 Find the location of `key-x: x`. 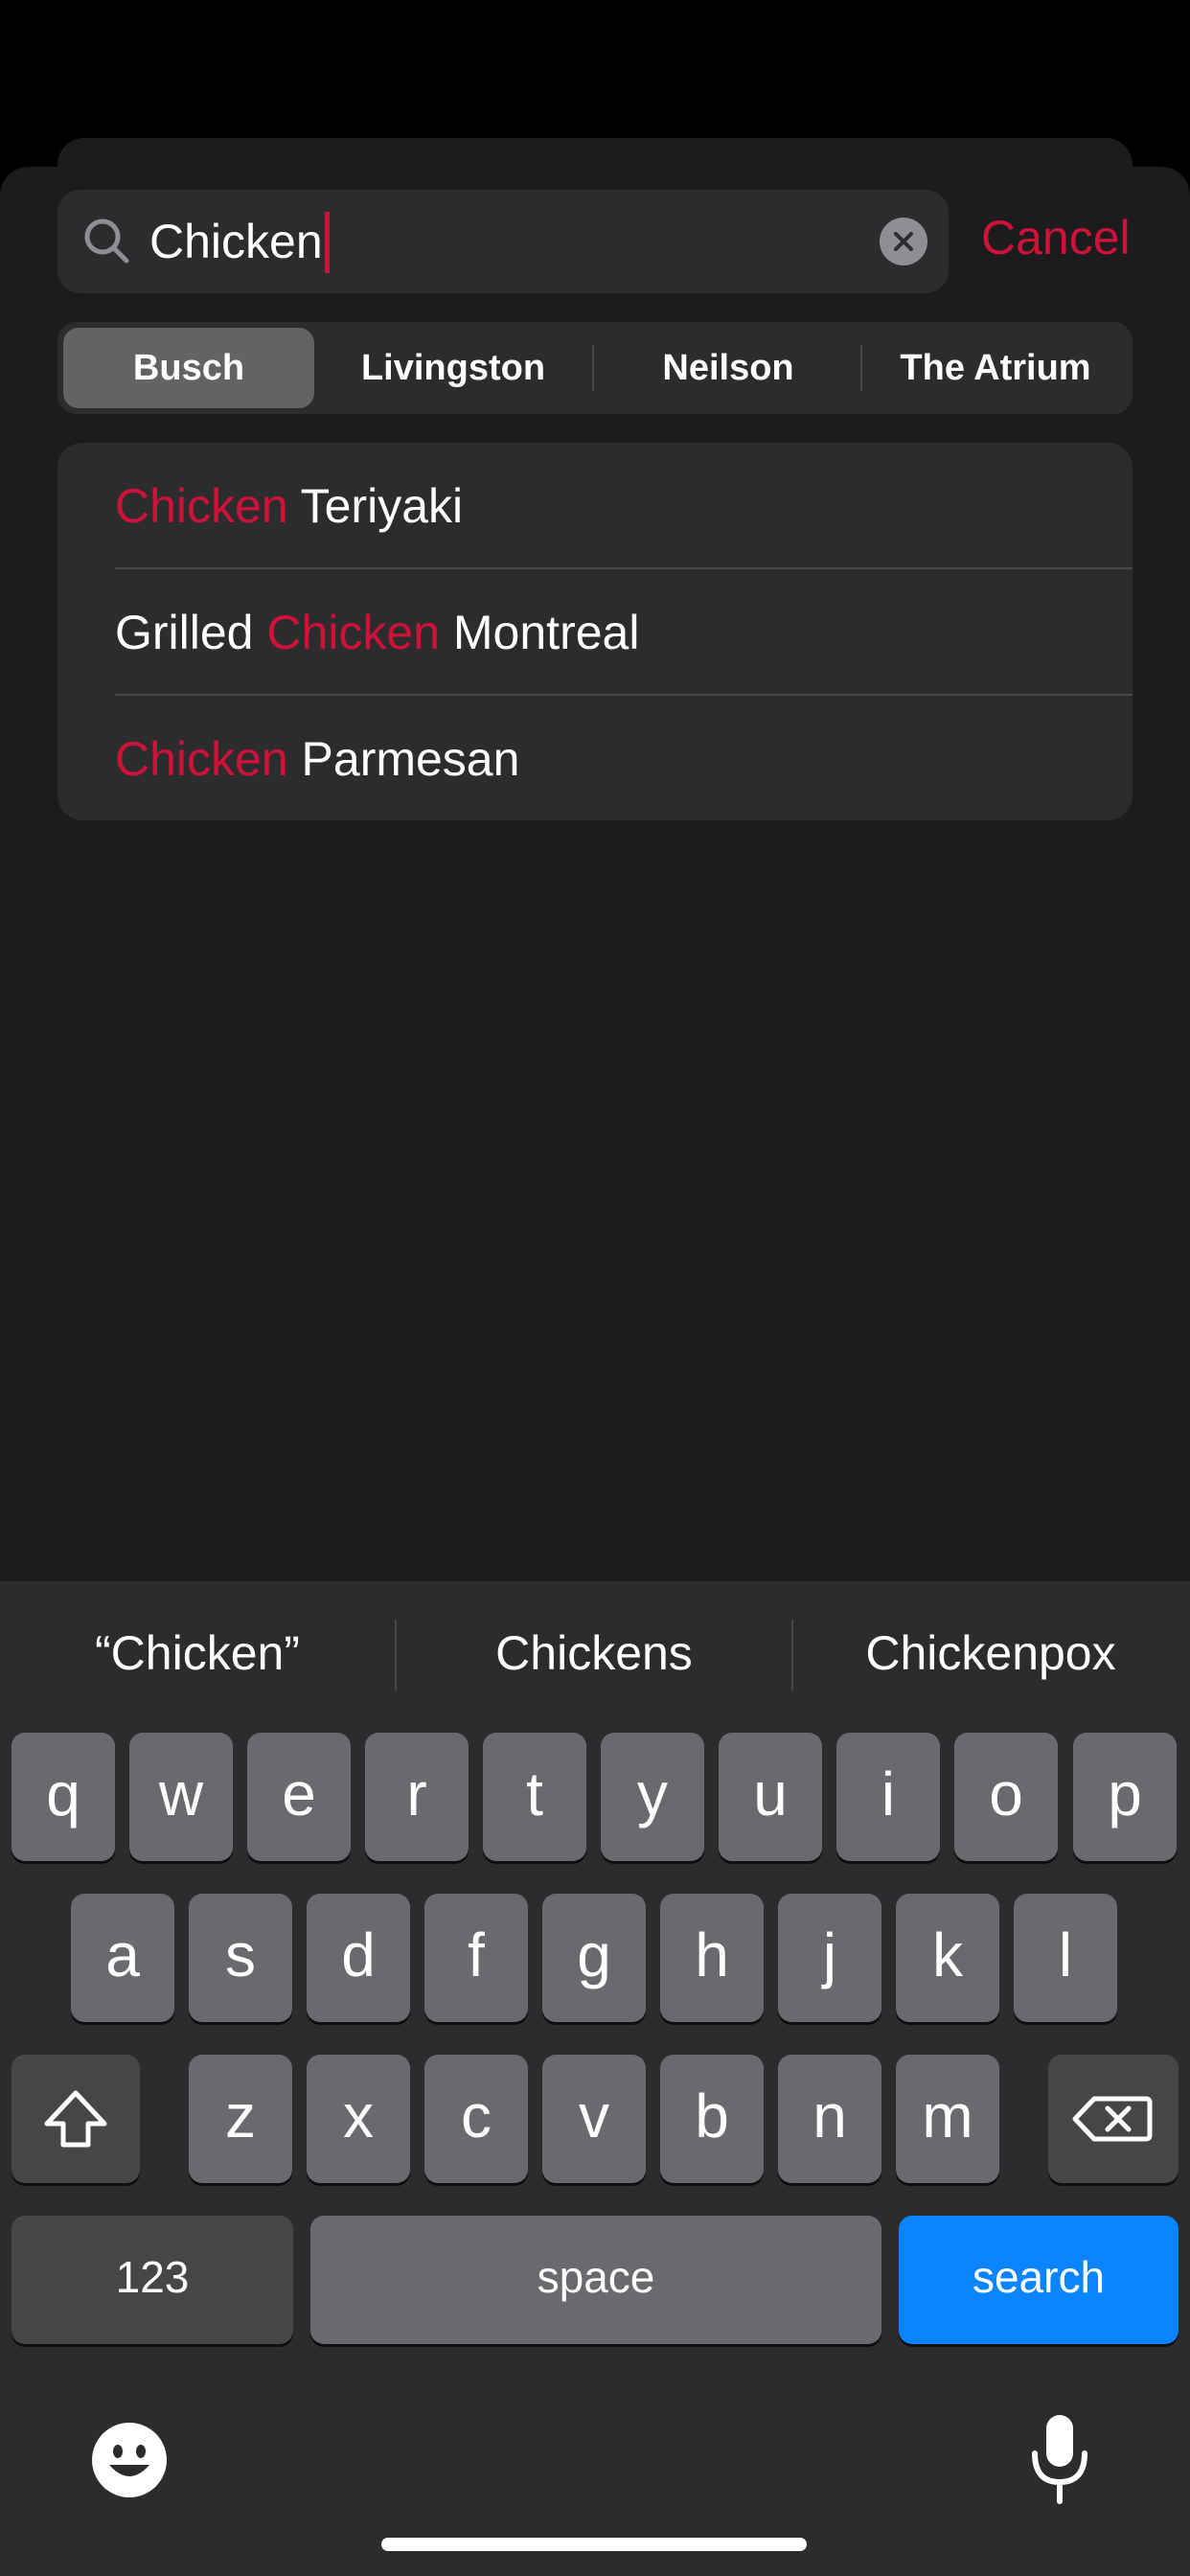

key-x: x is located at coordinates (358, 2119).